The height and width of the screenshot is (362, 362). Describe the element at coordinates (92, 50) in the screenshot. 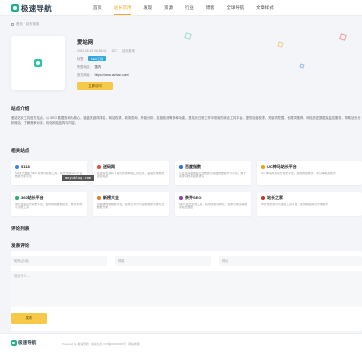

I see `date-text: 2022-05-19 06:28:01` at that location.